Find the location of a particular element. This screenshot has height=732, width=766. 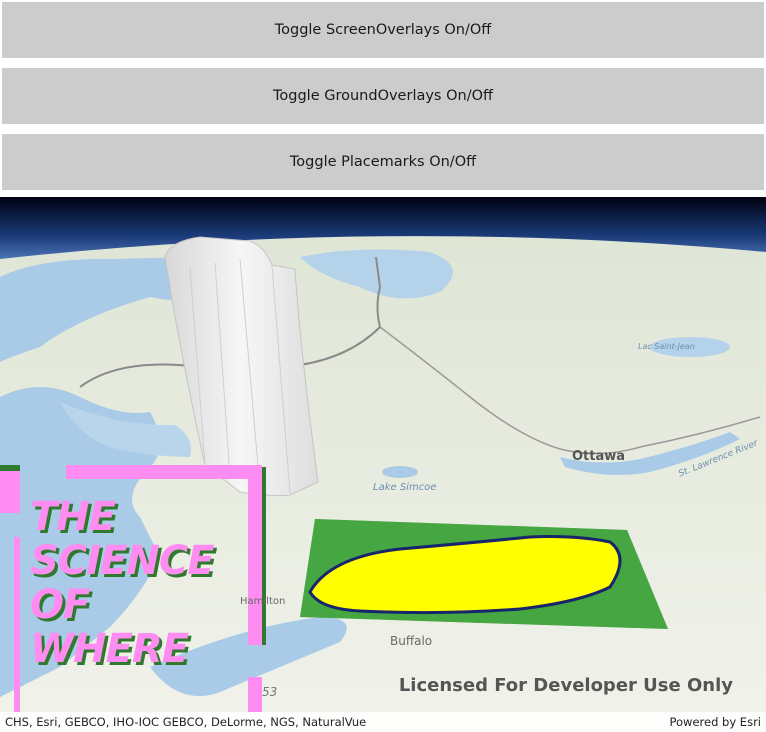

label-lake-simcoe: Lake Simcoe is located at coordinates (405, 487).